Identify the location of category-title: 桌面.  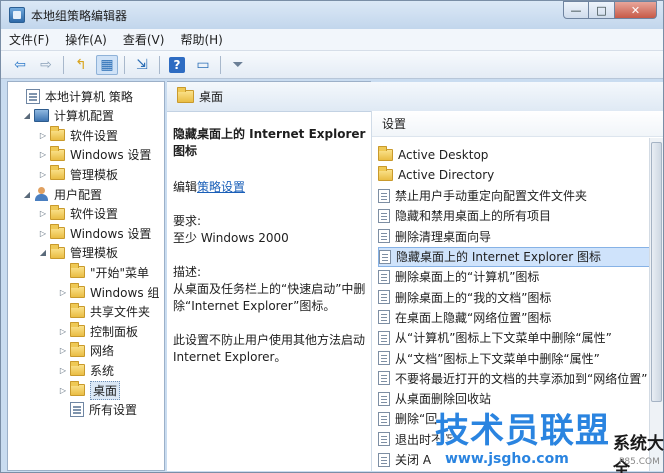
(211, 97).